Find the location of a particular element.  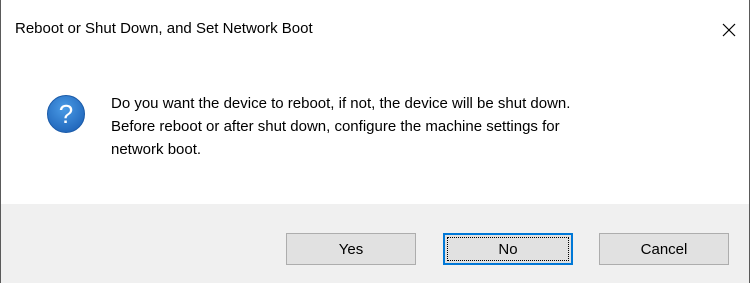

question-icon: ? is located at coordinates (66, 114).